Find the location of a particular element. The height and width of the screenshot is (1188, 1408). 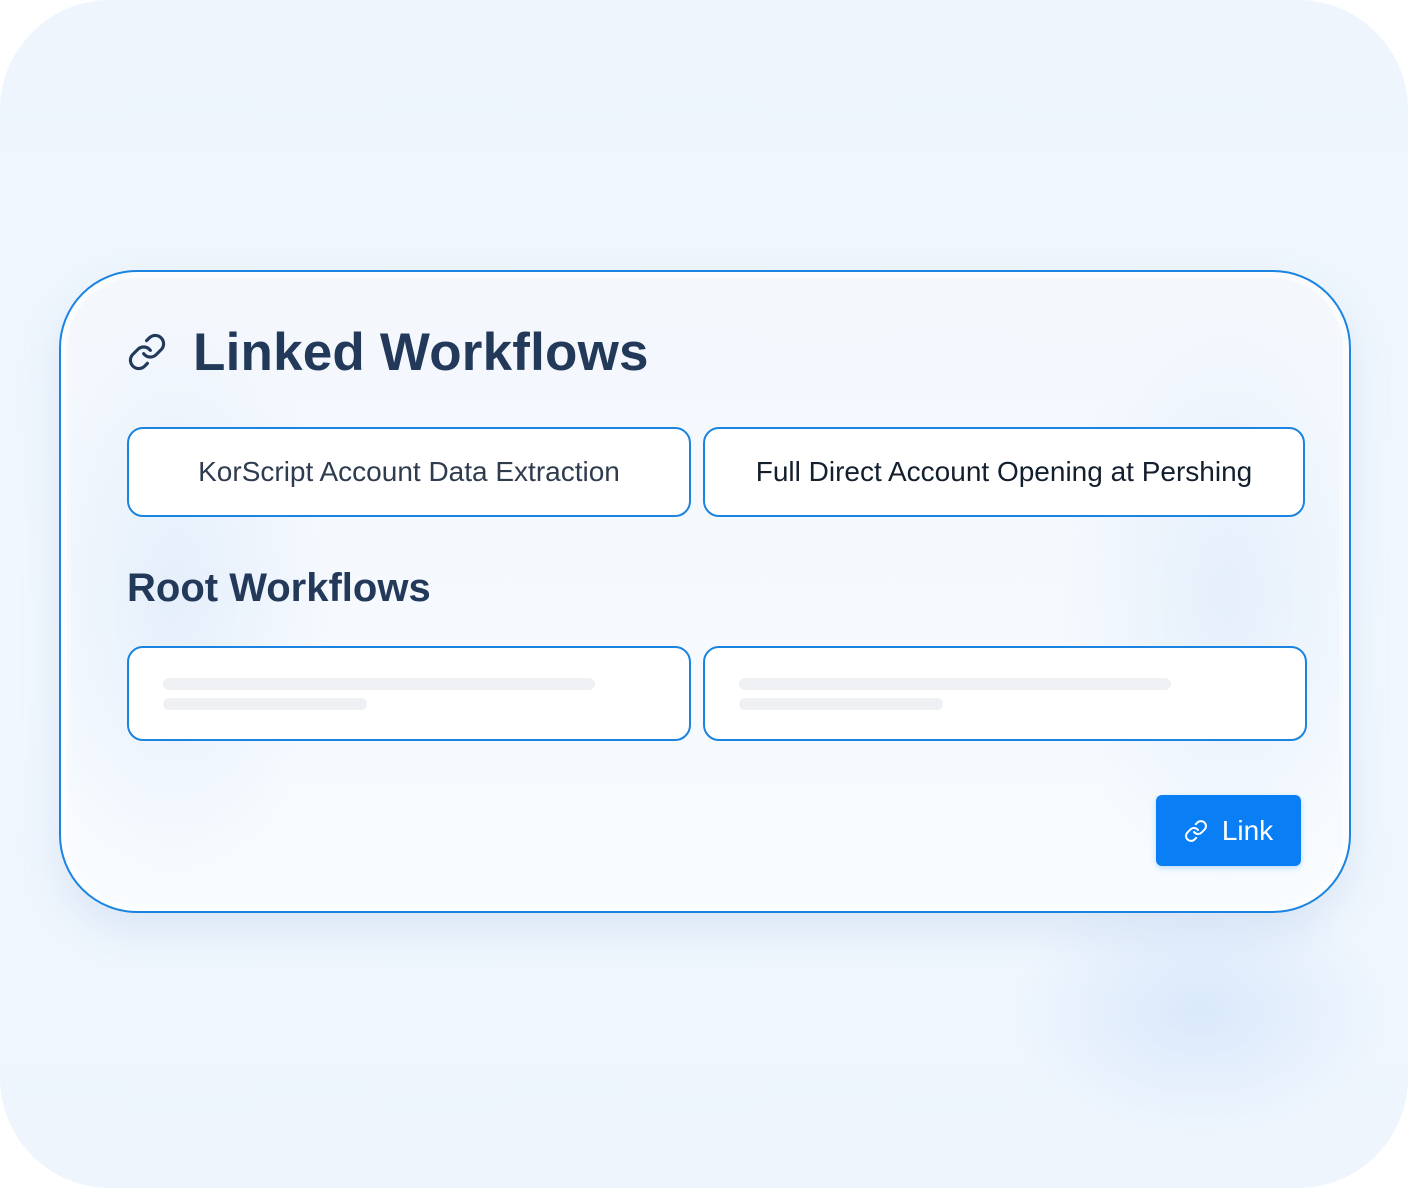

card-header: Linked Workflows is located at coordinates (388, 352).